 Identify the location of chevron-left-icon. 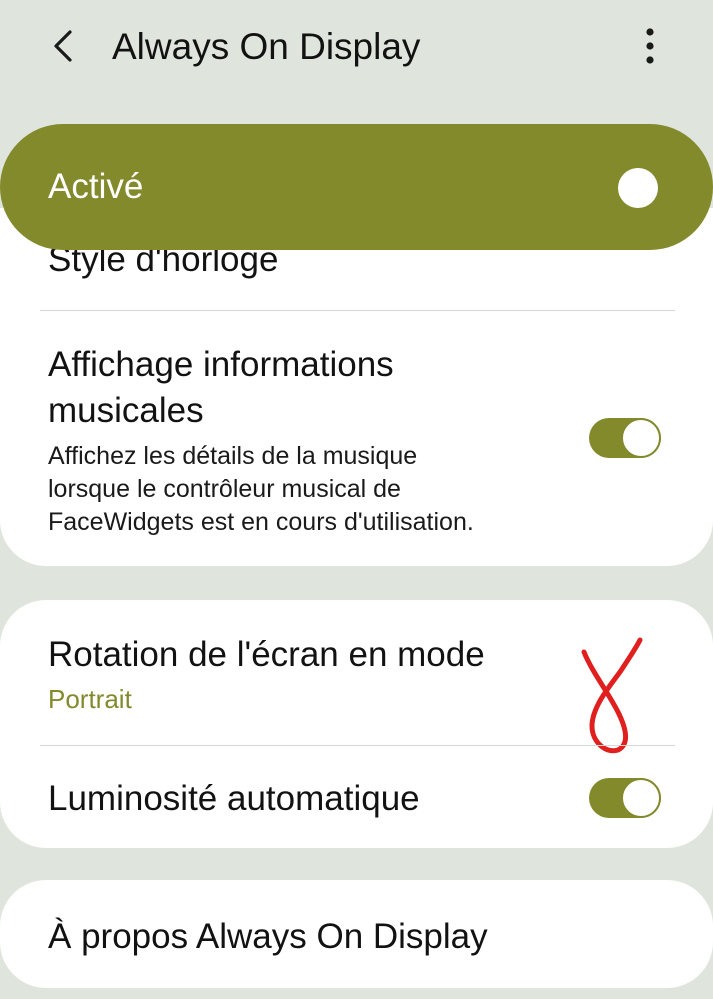
(63, 46).